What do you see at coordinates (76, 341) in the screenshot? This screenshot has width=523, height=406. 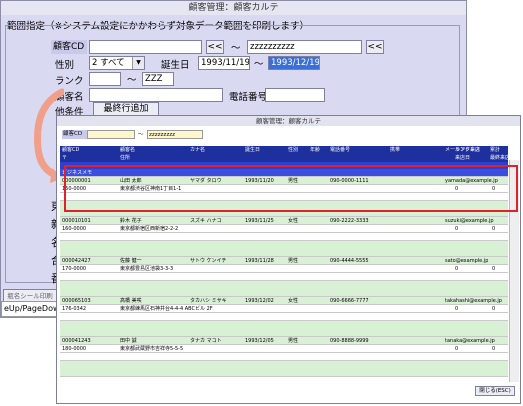 I see `record-cd: 000041243` at bounding box center [76, 341].